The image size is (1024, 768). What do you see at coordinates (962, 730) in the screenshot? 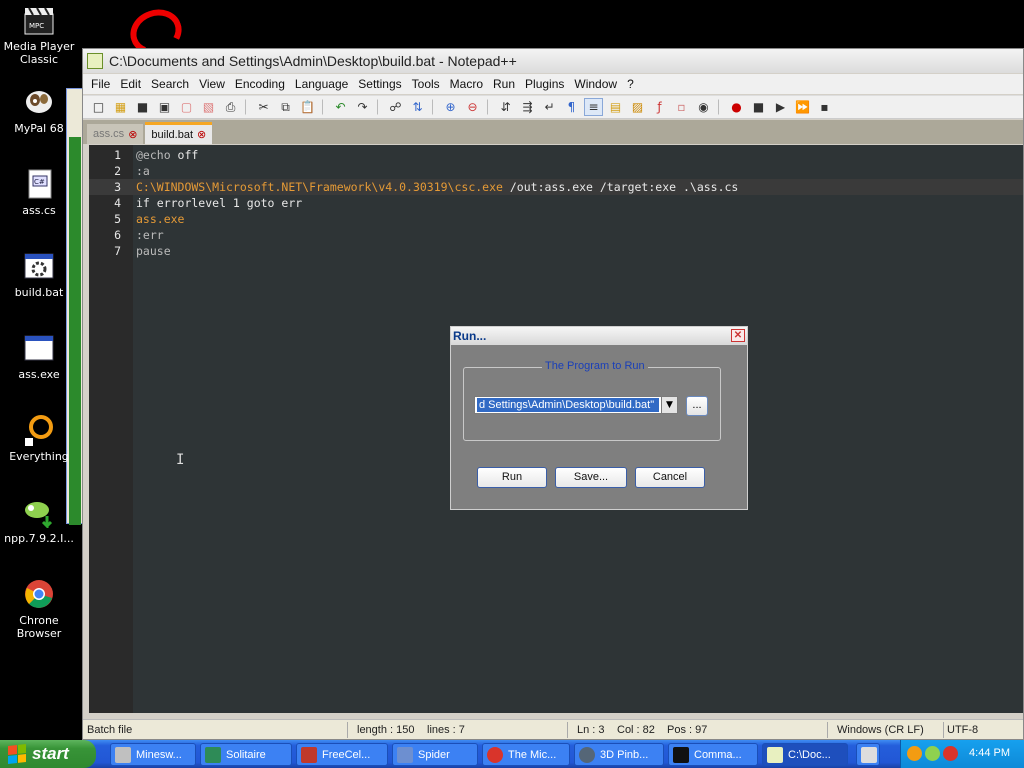
I see `status-encoding: UTF-8` at bounding box center [962, 730].